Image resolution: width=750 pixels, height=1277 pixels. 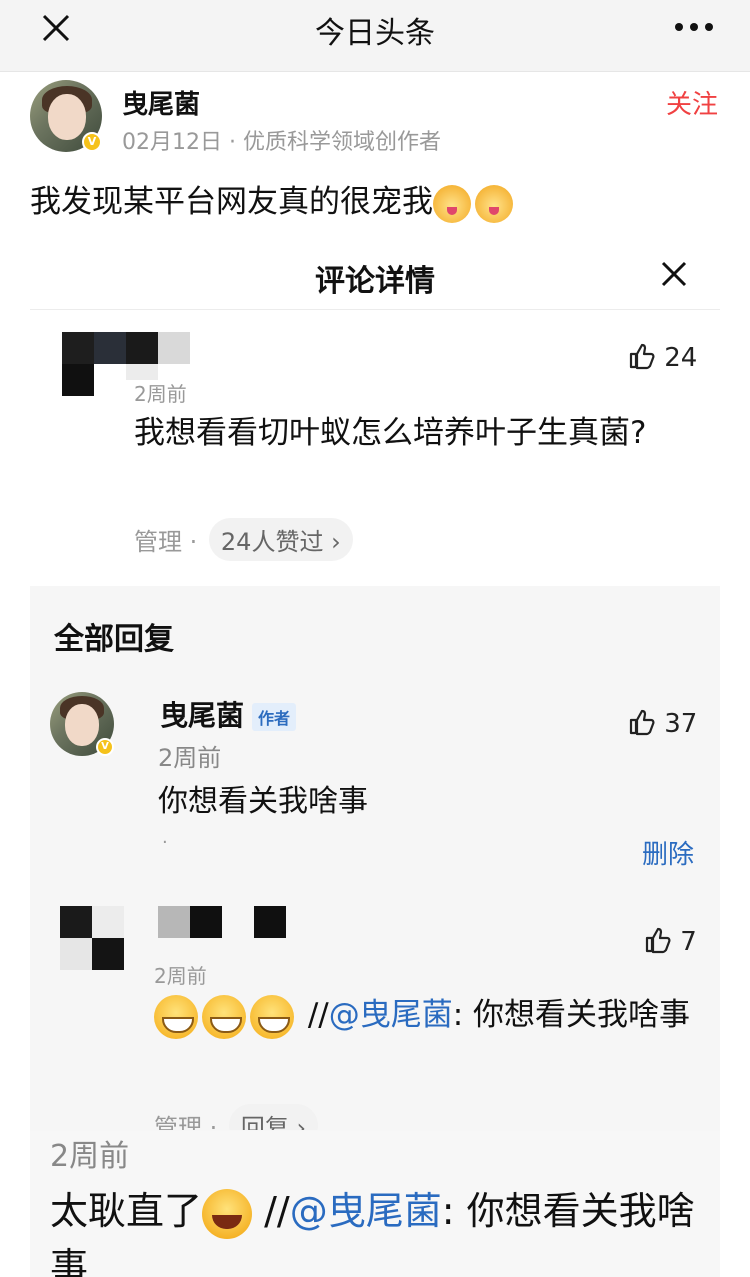 What do you see at coordinates (390, 433) in the screenshot?
I see `comment-text: 我想看看切叶蚁怎么培养叶子生真菌?` at bounding box center [390, 433].